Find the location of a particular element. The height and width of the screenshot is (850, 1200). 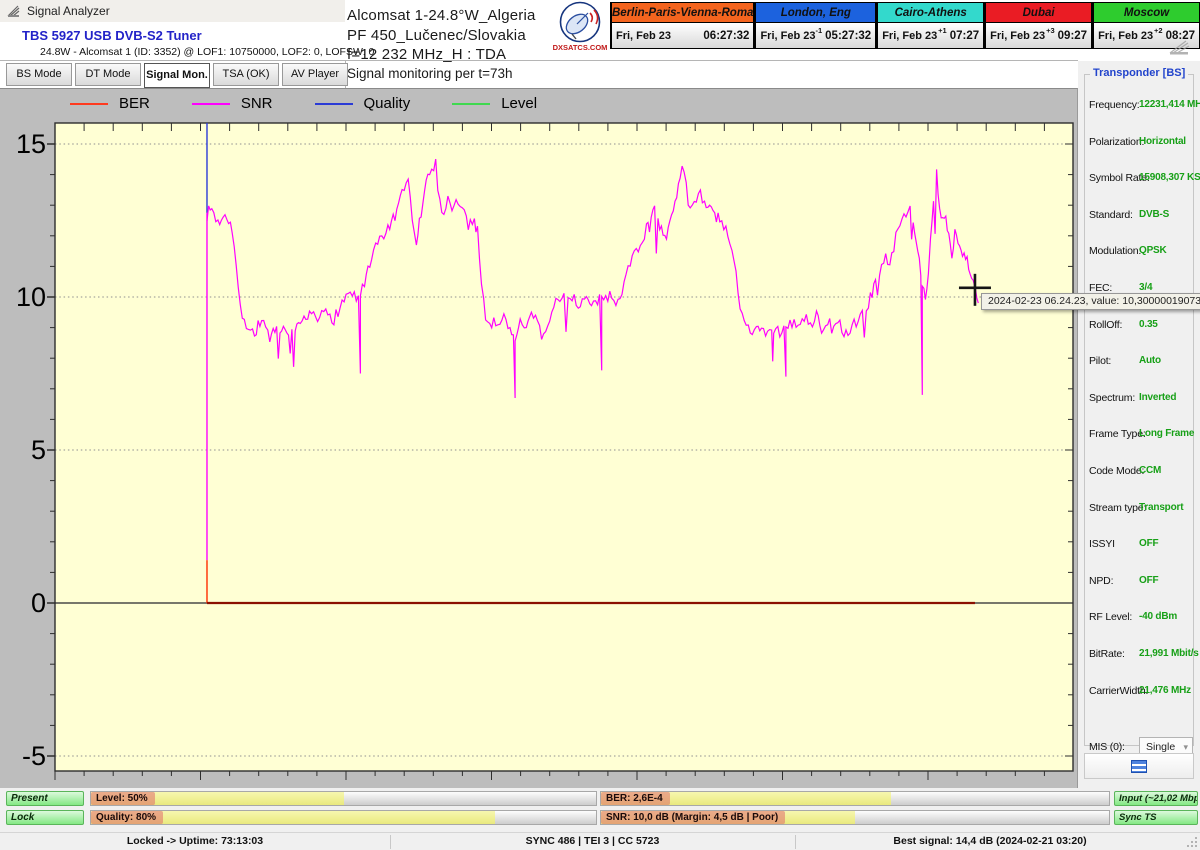

chart-legend: BER SNR Quality Level is located at coordinates (303, 103).